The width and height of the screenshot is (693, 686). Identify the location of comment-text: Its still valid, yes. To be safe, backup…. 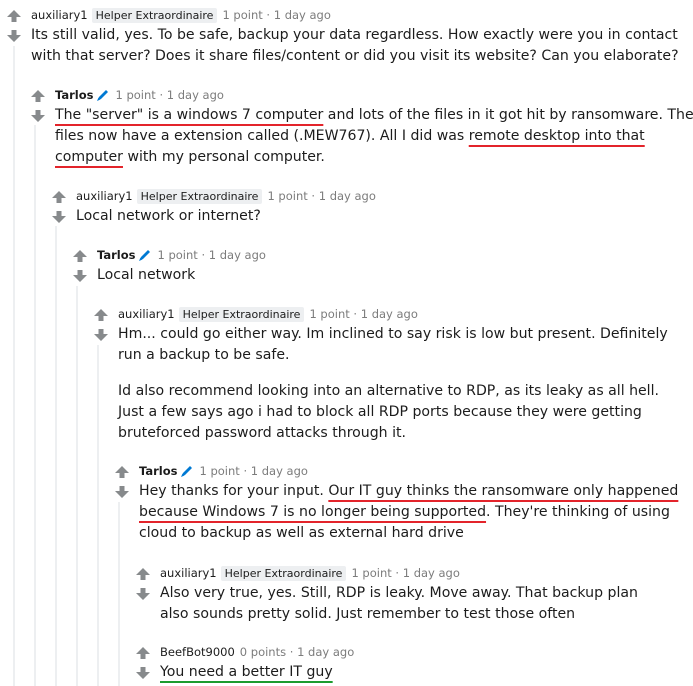
(355, 45).